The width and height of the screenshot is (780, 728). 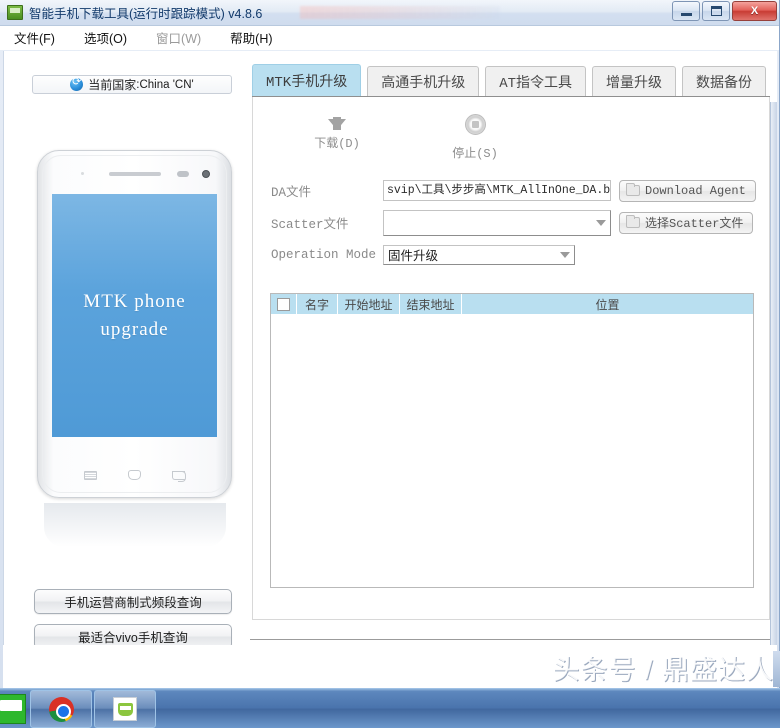 What do you see at coordinates (291, 193) in the screenshot?
I see `da-file-label: DA文件` at bounding box center [291, 193].